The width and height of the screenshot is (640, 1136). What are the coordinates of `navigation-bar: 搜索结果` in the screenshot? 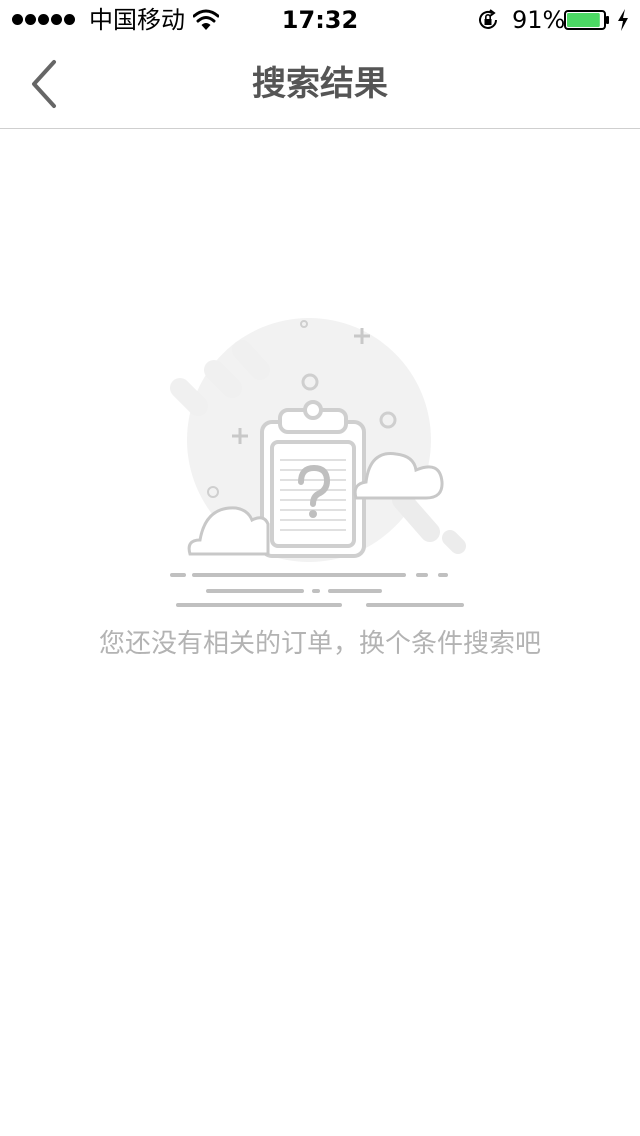 It's located at (320, 84).